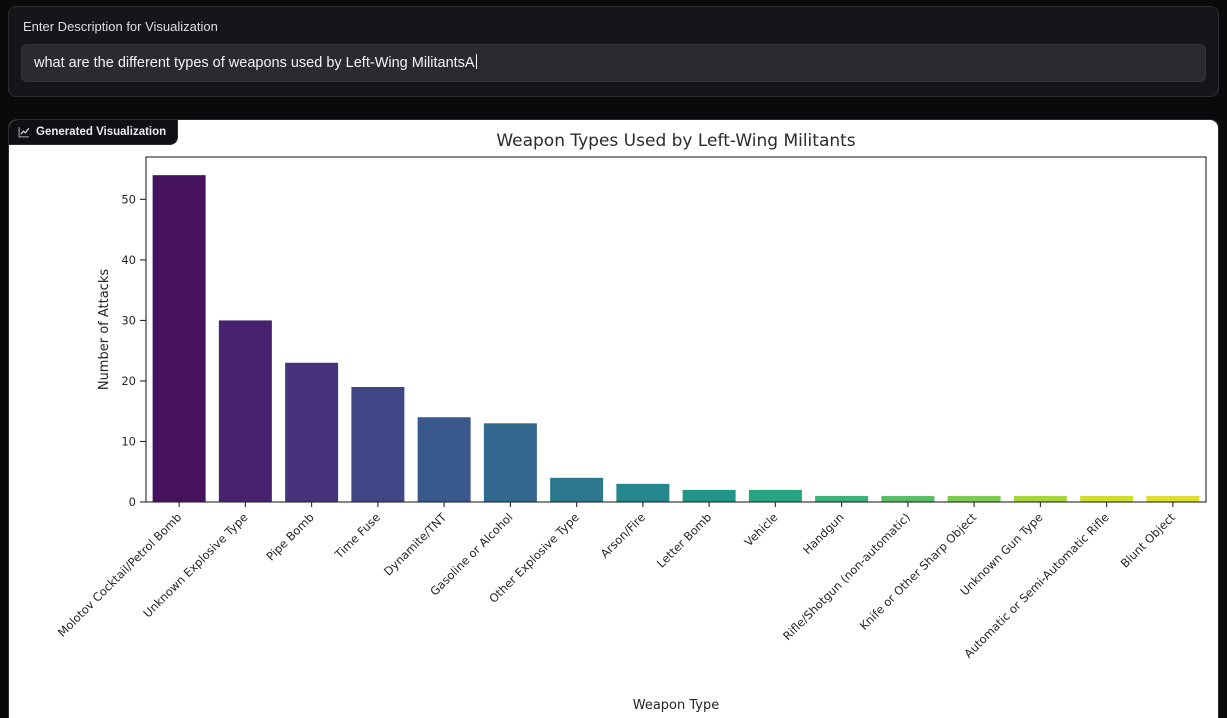 This screenshot has width=1227, height=718. I want to click on x-tick-label: Pipe Bomb, so click(289, 536).